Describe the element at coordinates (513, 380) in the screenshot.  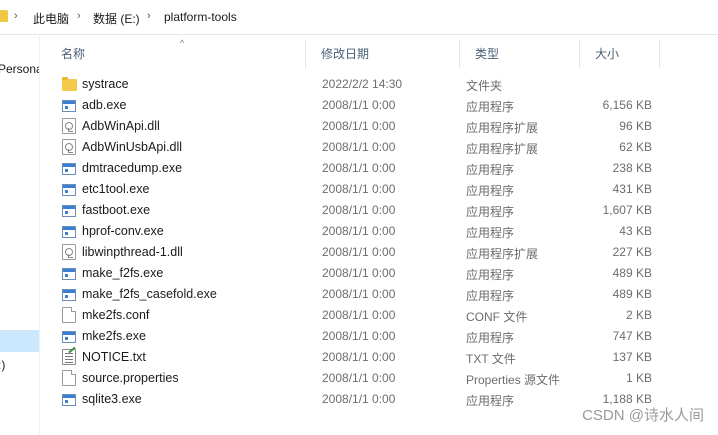
I see `file-type: Properties 源文件` at that location.